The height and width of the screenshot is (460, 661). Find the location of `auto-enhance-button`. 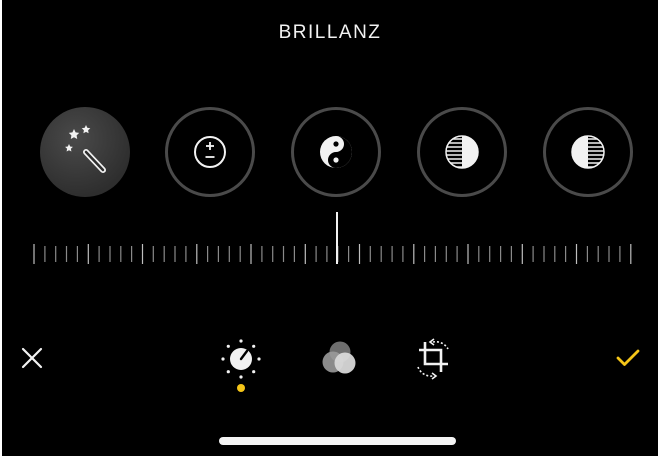

auto-enhance-button is located at coordinates (85, 152).